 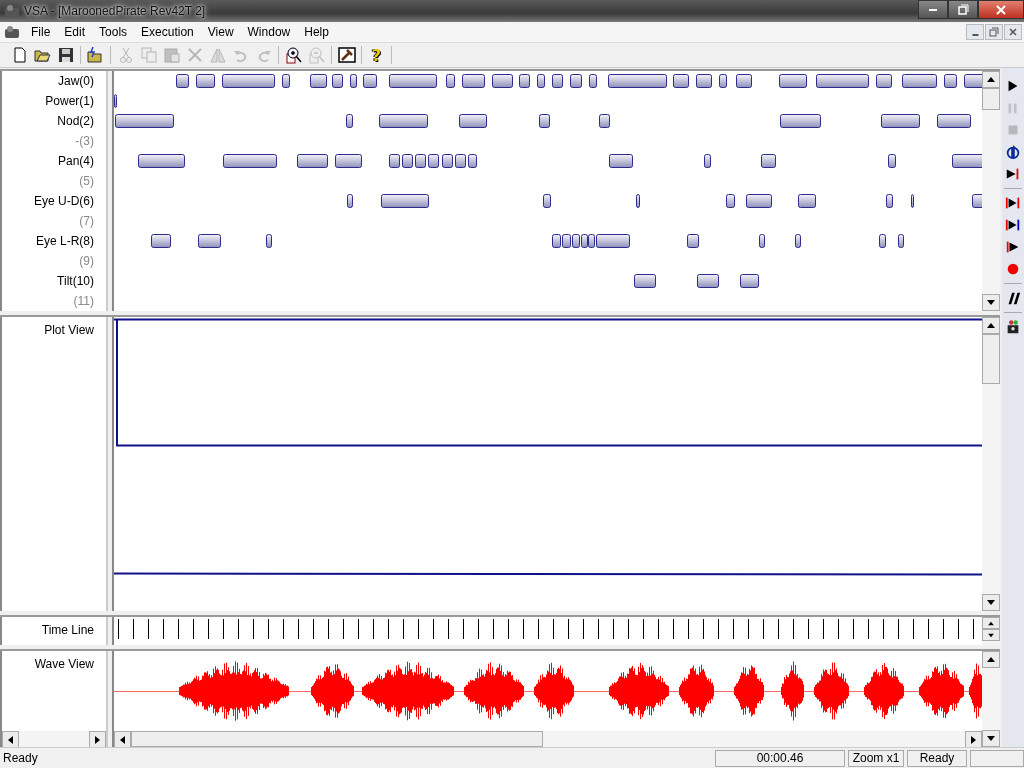 I want to click on channel-label: Nod(2), so click(x=54, y=121).